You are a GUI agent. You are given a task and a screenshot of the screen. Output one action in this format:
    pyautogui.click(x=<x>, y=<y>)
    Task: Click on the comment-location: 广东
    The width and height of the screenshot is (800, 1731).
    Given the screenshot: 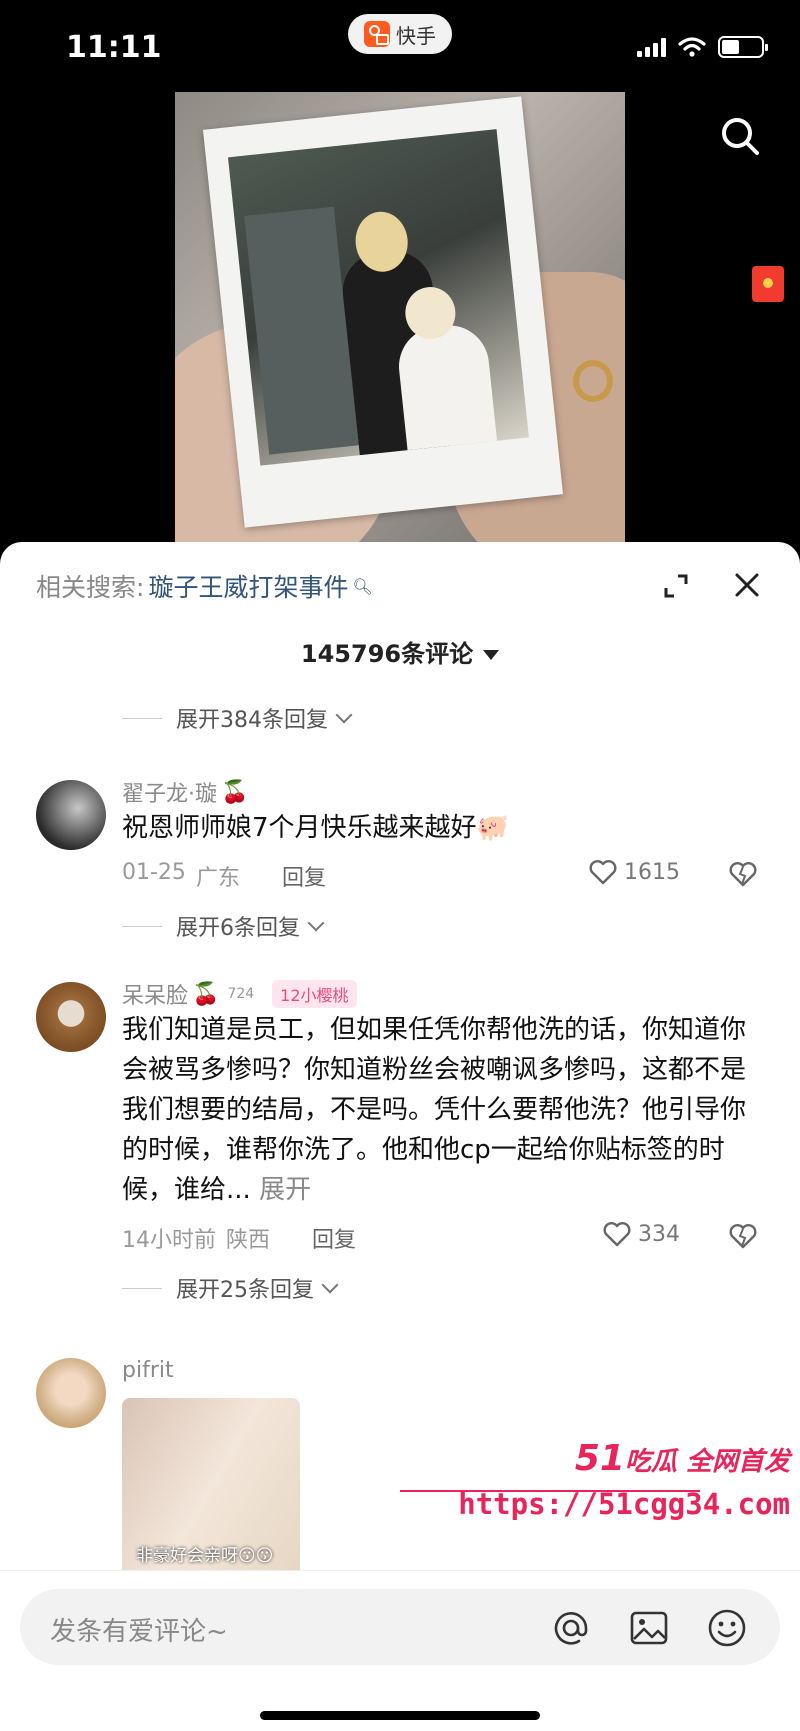 What is the action you would take?
    pyautogui.click(x=217, y=878)
    